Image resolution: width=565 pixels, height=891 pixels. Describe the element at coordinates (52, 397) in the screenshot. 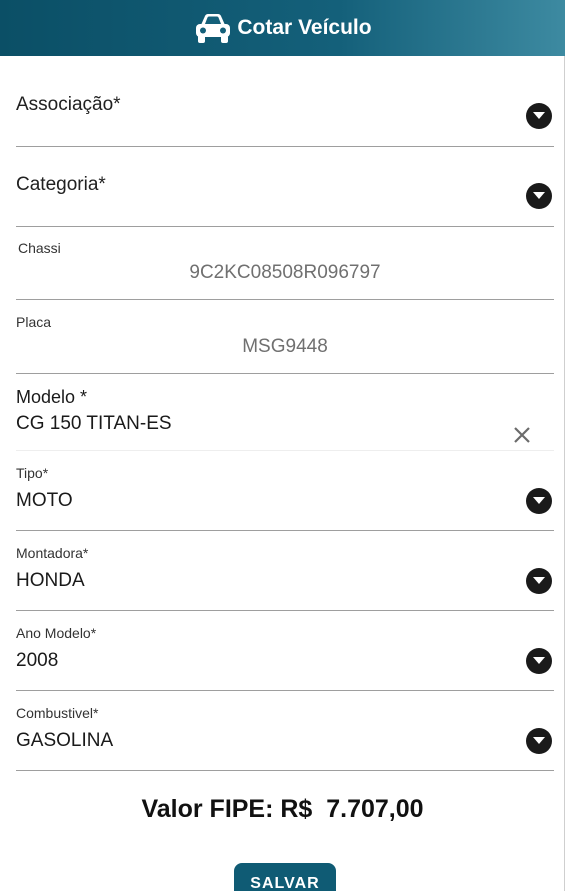

I see `modelo-label: Modelo *` at that location.